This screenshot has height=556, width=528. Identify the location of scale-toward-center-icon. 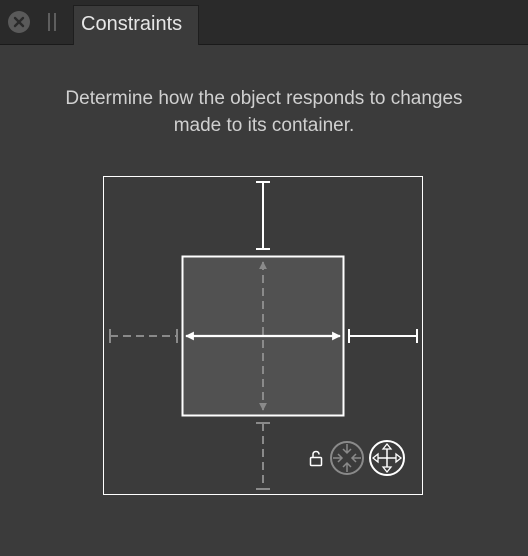
(347, 458).